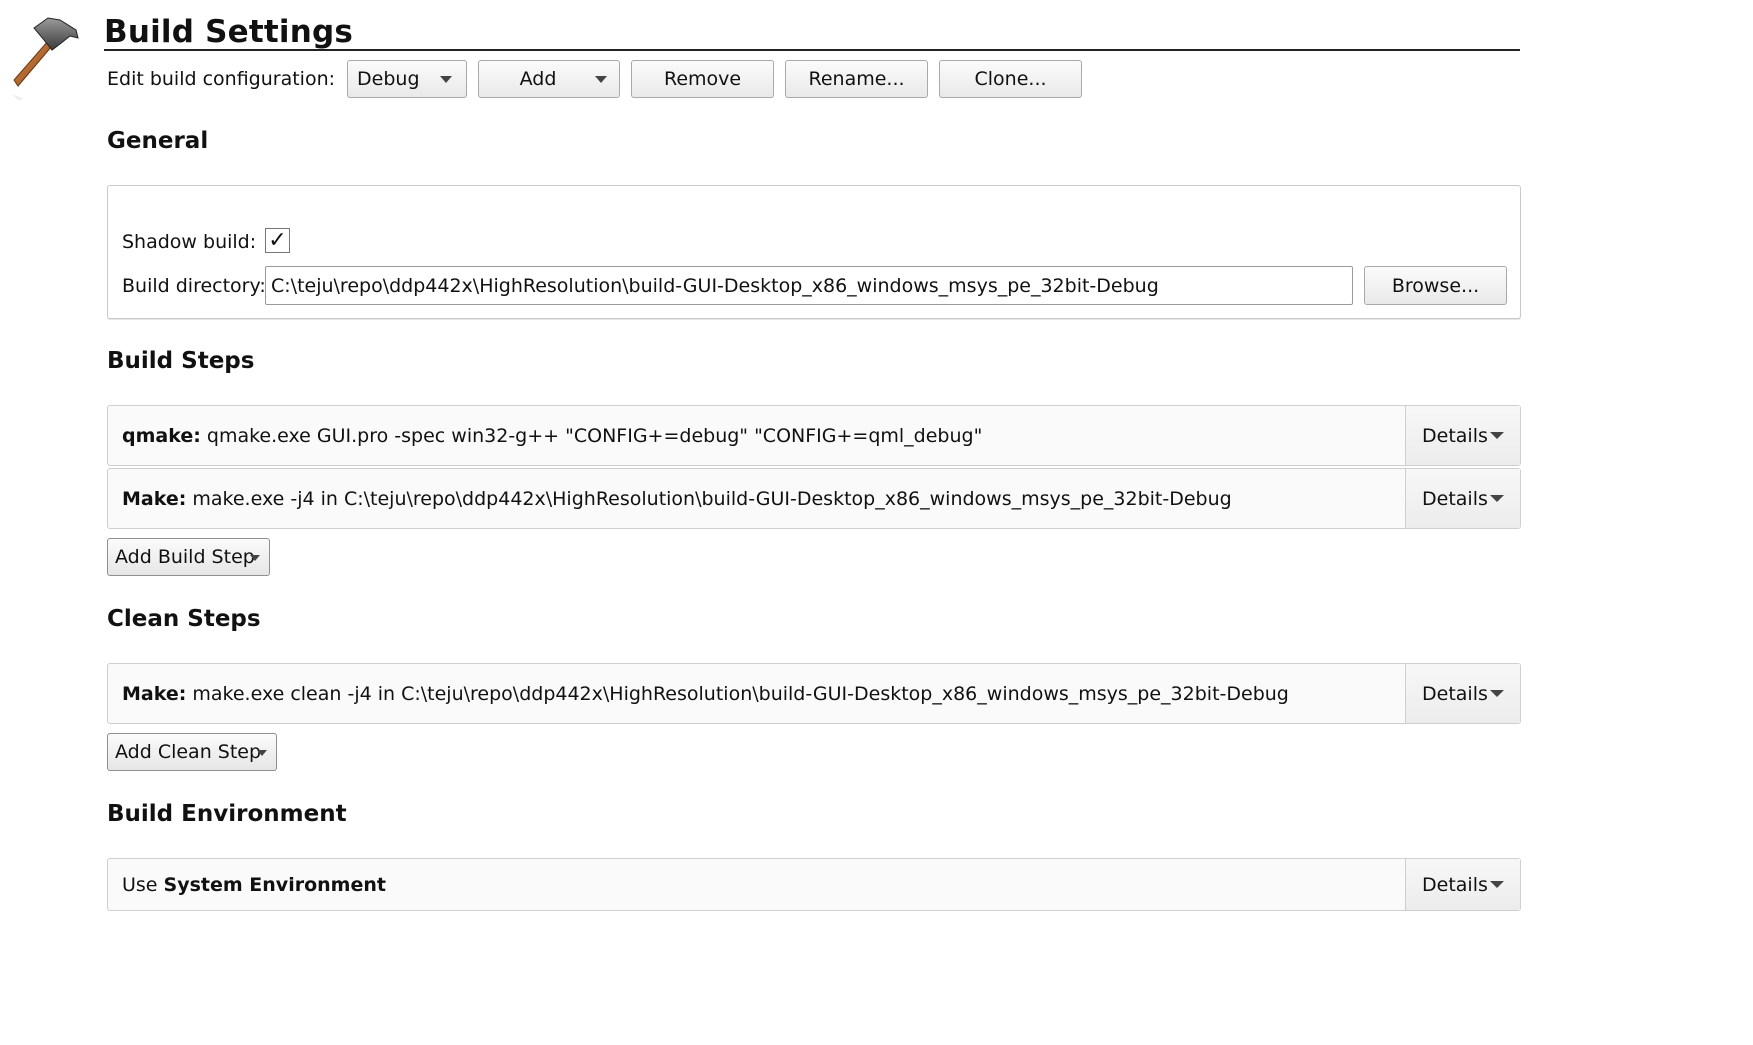  Describe the element at coordinates (221, 79) in the screenshot. I see `edit-build-configuration-label: Edit build configuration:` at that location.